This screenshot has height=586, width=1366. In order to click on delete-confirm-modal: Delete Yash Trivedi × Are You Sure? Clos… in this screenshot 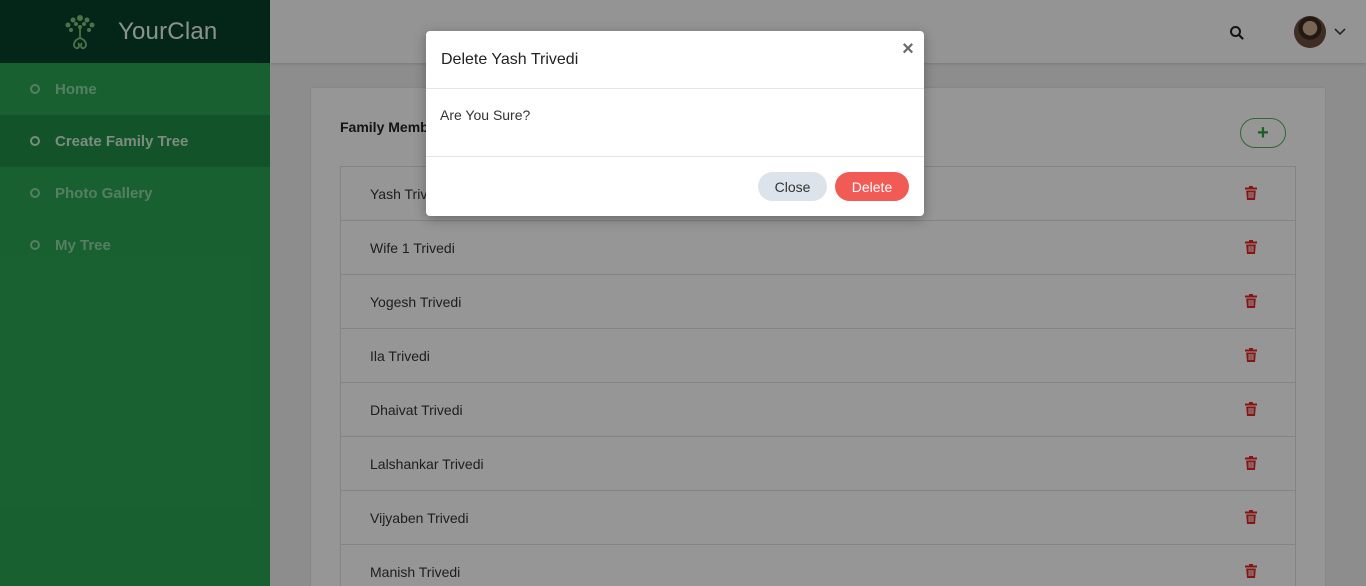, I will do `click(675, 123)`.